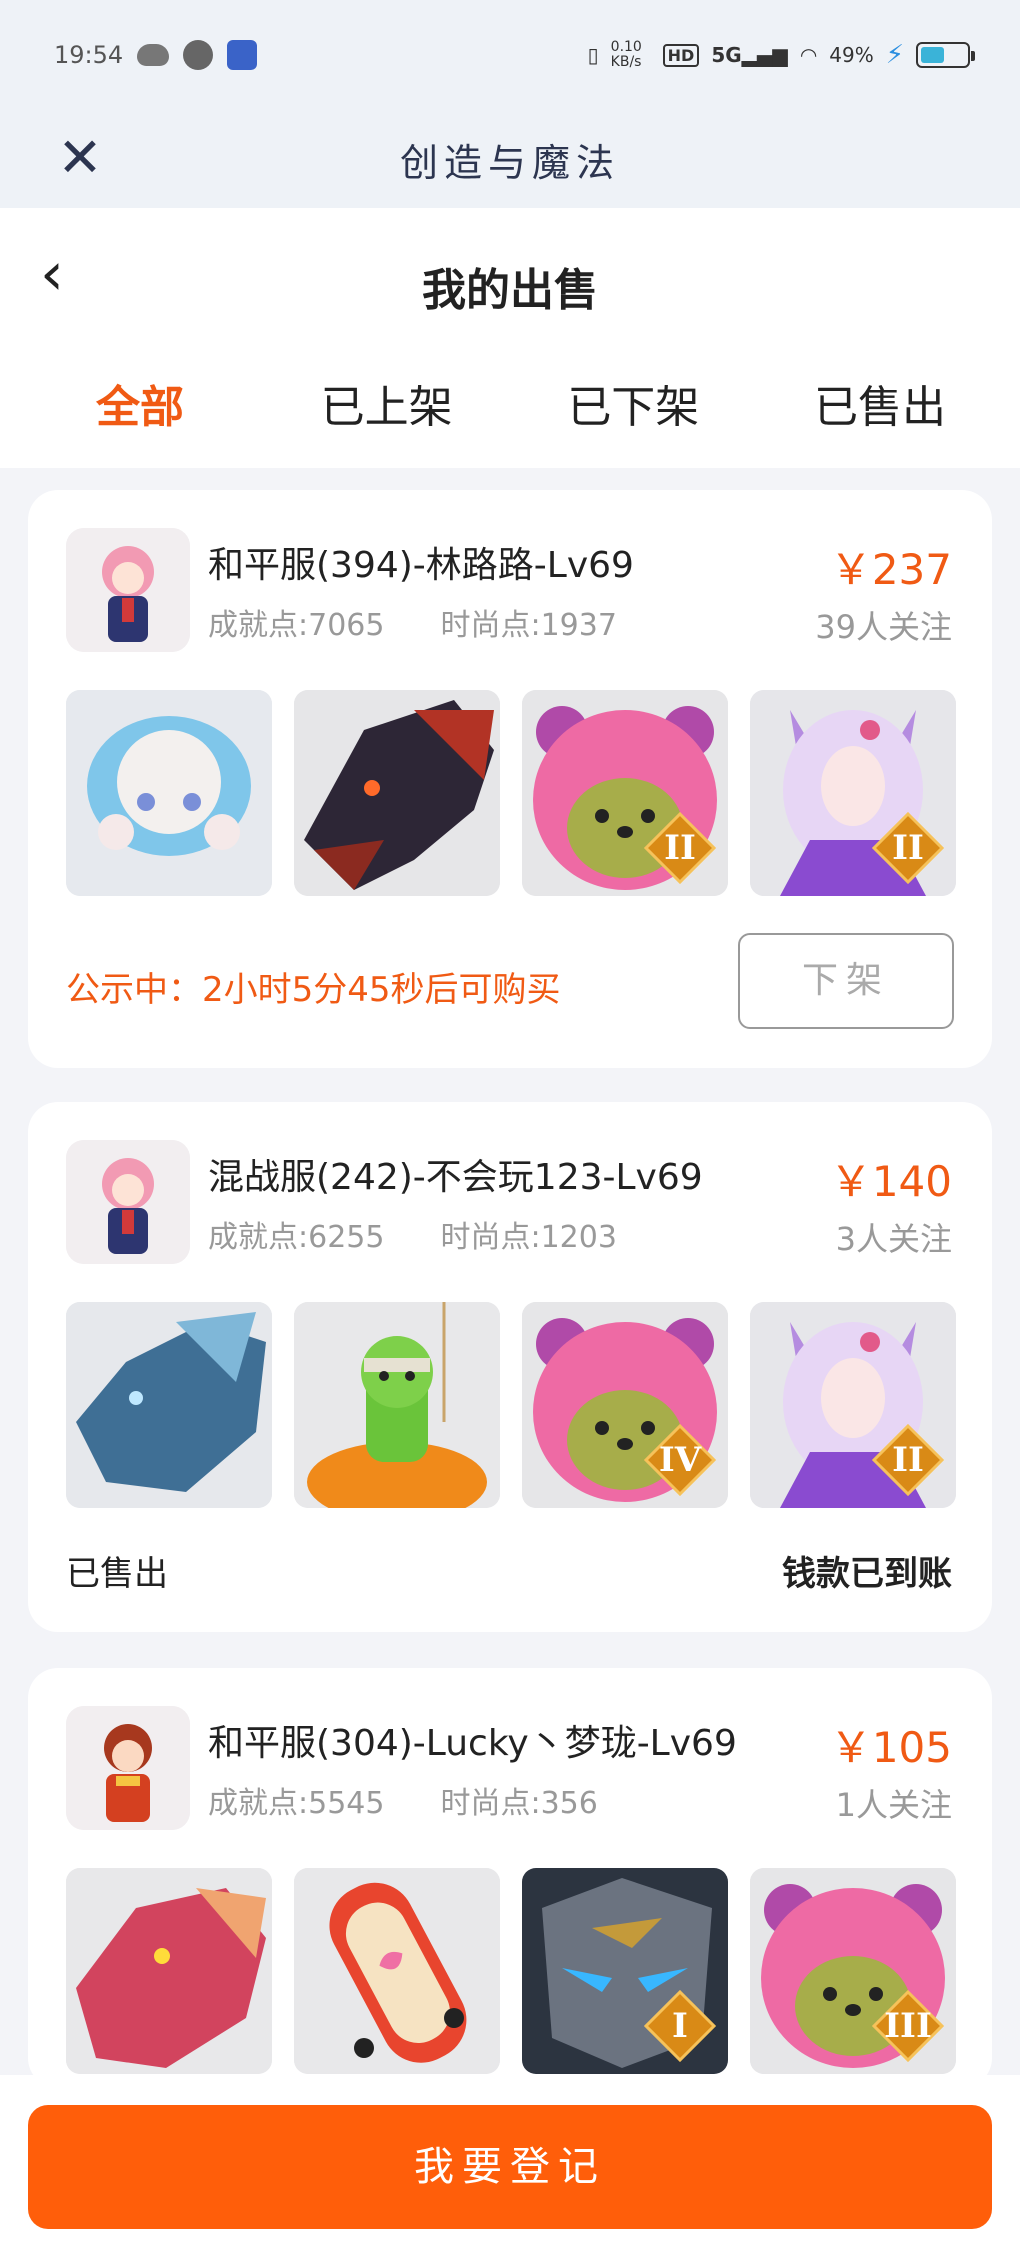 The height and width of the screenshot is (2255, 1020). Describe the element at coordinates (593, 55) in the screenshot. I see `vibrate-icon: ▯` at that location.